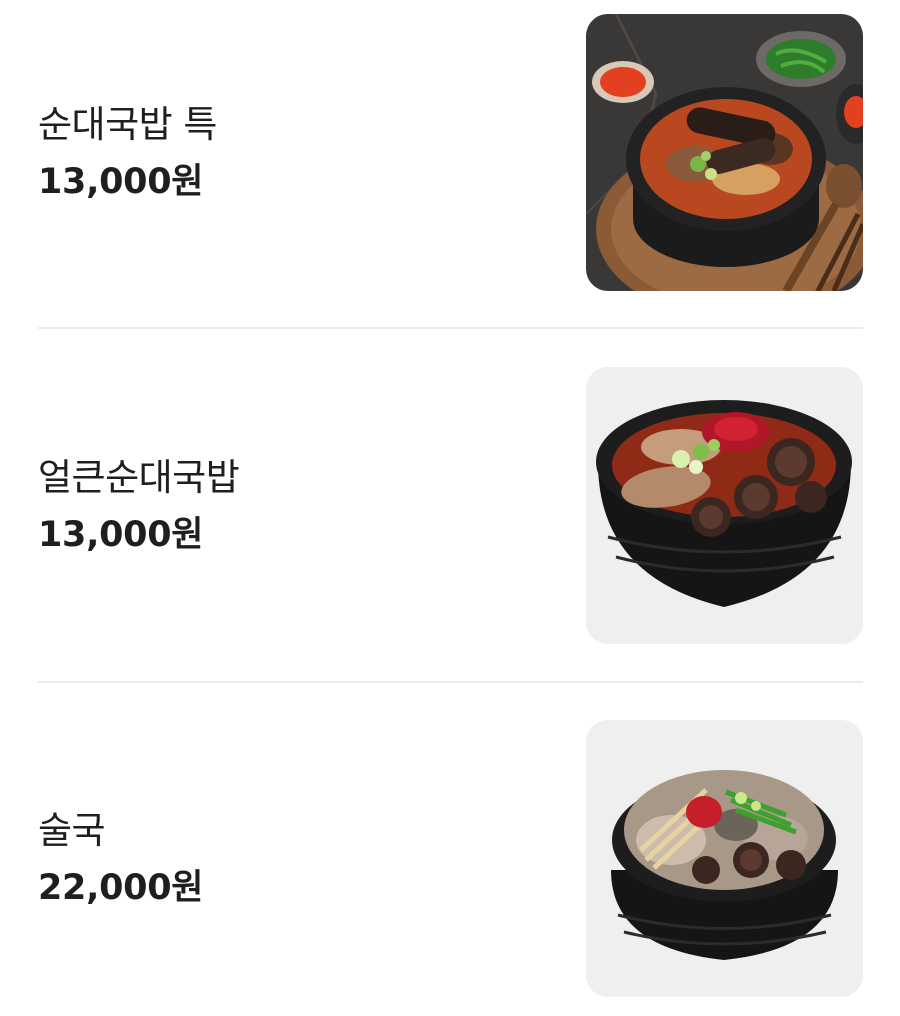  Describe the element at coordinates (288, 506) in the screenshot. I see `menu-item-text: 얼큰순대국밥 13,000원` at that location.